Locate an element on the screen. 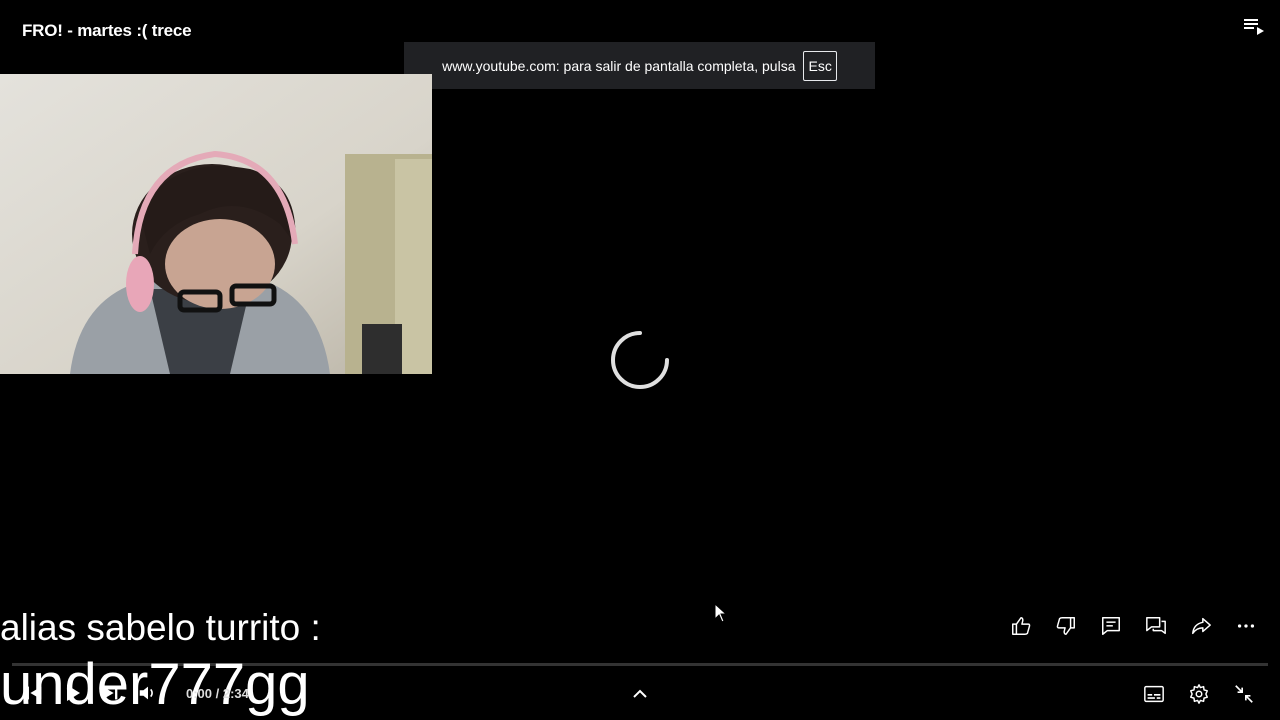 The height and width of the screenshot is (720, 1280). thumbs-up-icon is located at coordinates (1021, 626).